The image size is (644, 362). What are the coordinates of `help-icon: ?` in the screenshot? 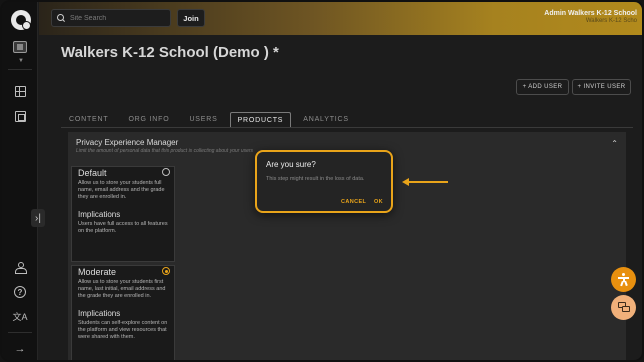 It's located at (20, 292).